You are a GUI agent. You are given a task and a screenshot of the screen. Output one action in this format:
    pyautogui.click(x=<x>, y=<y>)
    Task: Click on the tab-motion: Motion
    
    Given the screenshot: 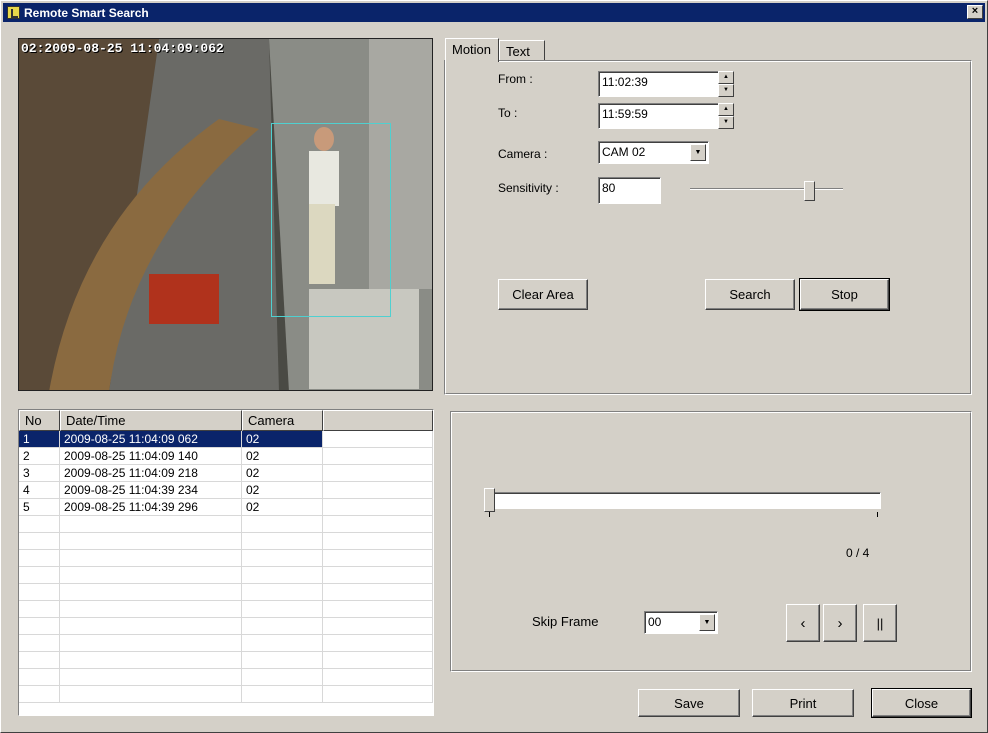 What is the action you would take?
    pyautogui.click(x=472, y=50)
    